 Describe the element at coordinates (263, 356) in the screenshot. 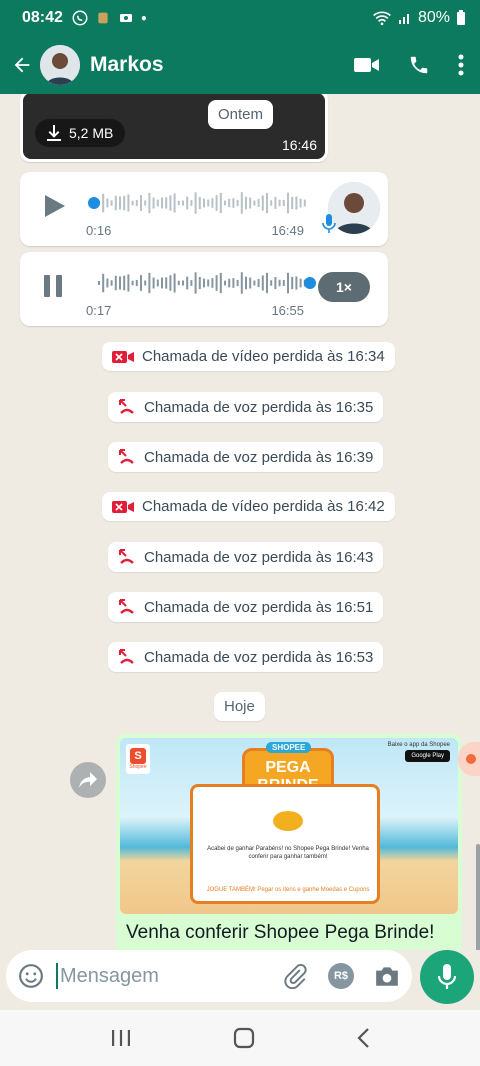

I see `missed-call-text: Chamada de vídeo perdida às 16:34` at that location.